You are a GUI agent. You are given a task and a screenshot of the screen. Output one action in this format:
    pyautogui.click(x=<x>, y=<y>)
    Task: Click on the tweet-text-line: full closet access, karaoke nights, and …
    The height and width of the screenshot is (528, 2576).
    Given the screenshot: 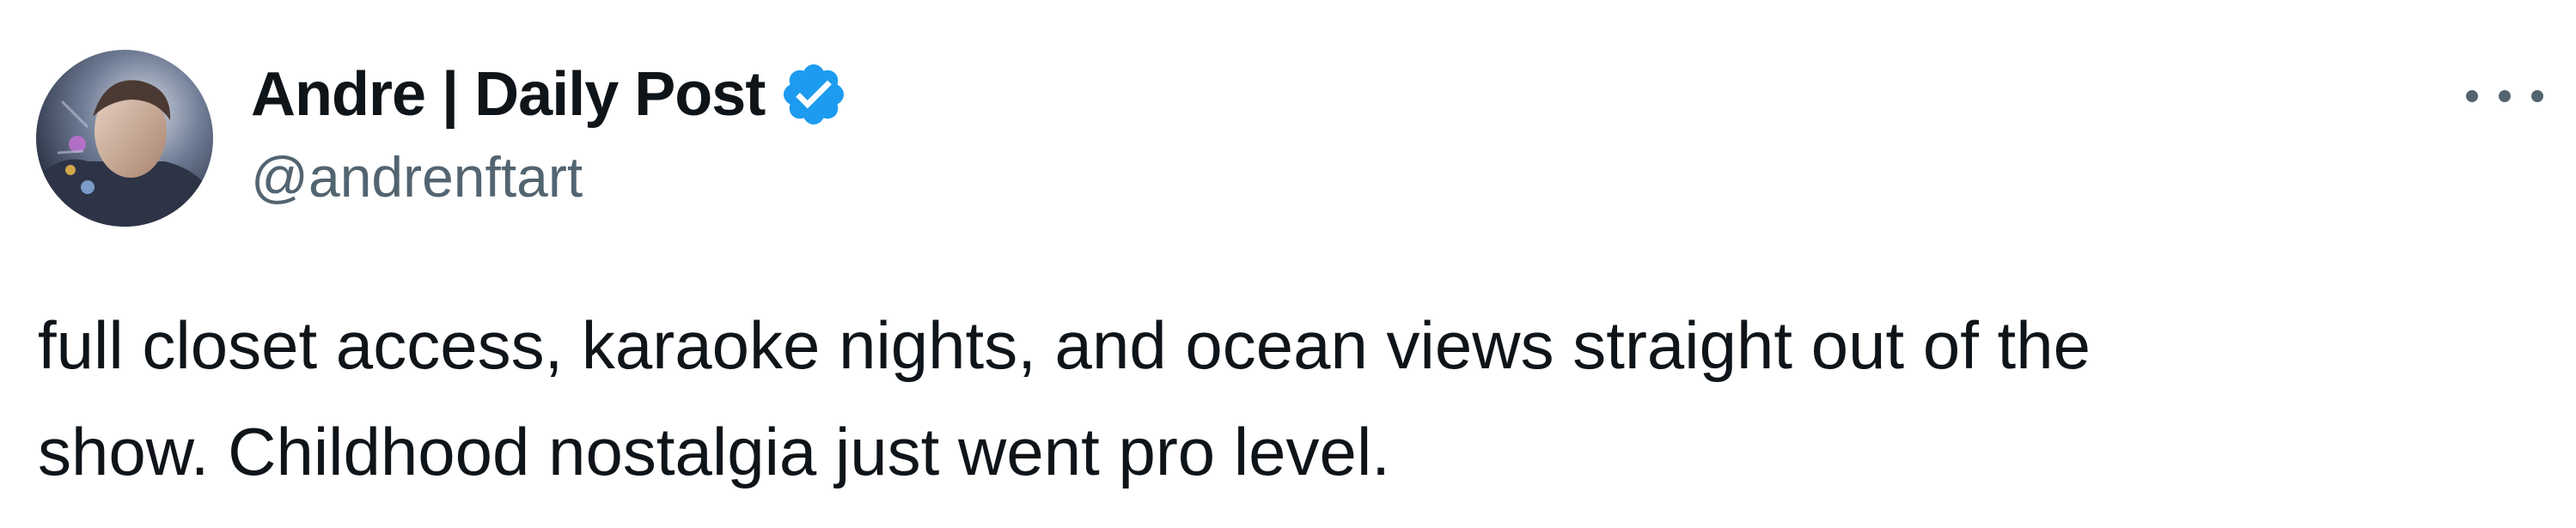 What is the action you would take?
    pyautogui.click(x=1064, y=345)
    